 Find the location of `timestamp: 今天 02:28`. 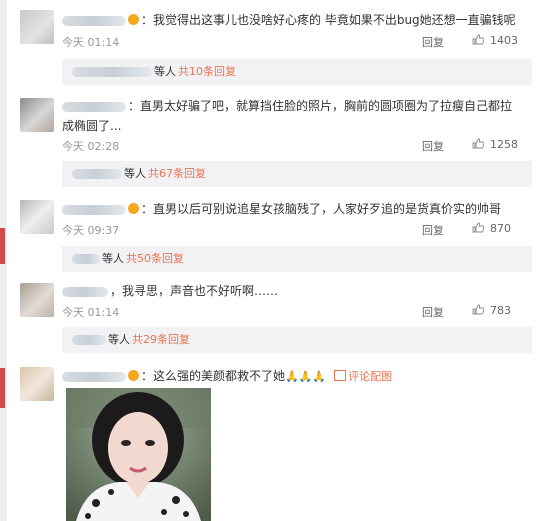

timestamp: 今天 02:28 is located at coordinates (91, 146).